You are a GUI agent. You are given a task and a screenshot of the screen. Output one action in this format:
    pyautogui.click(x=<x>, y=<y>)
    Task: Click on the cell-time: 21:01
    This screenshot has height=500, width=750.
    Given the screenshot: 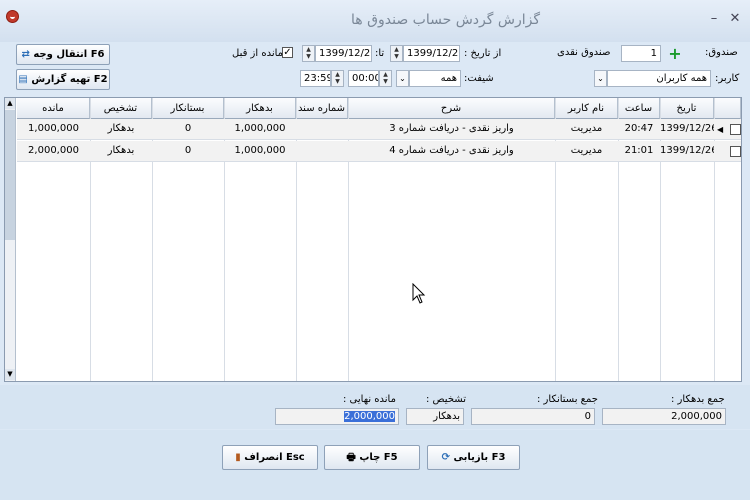 What is the action you would take?
    pyautogui.click(x=639, y=150)
    